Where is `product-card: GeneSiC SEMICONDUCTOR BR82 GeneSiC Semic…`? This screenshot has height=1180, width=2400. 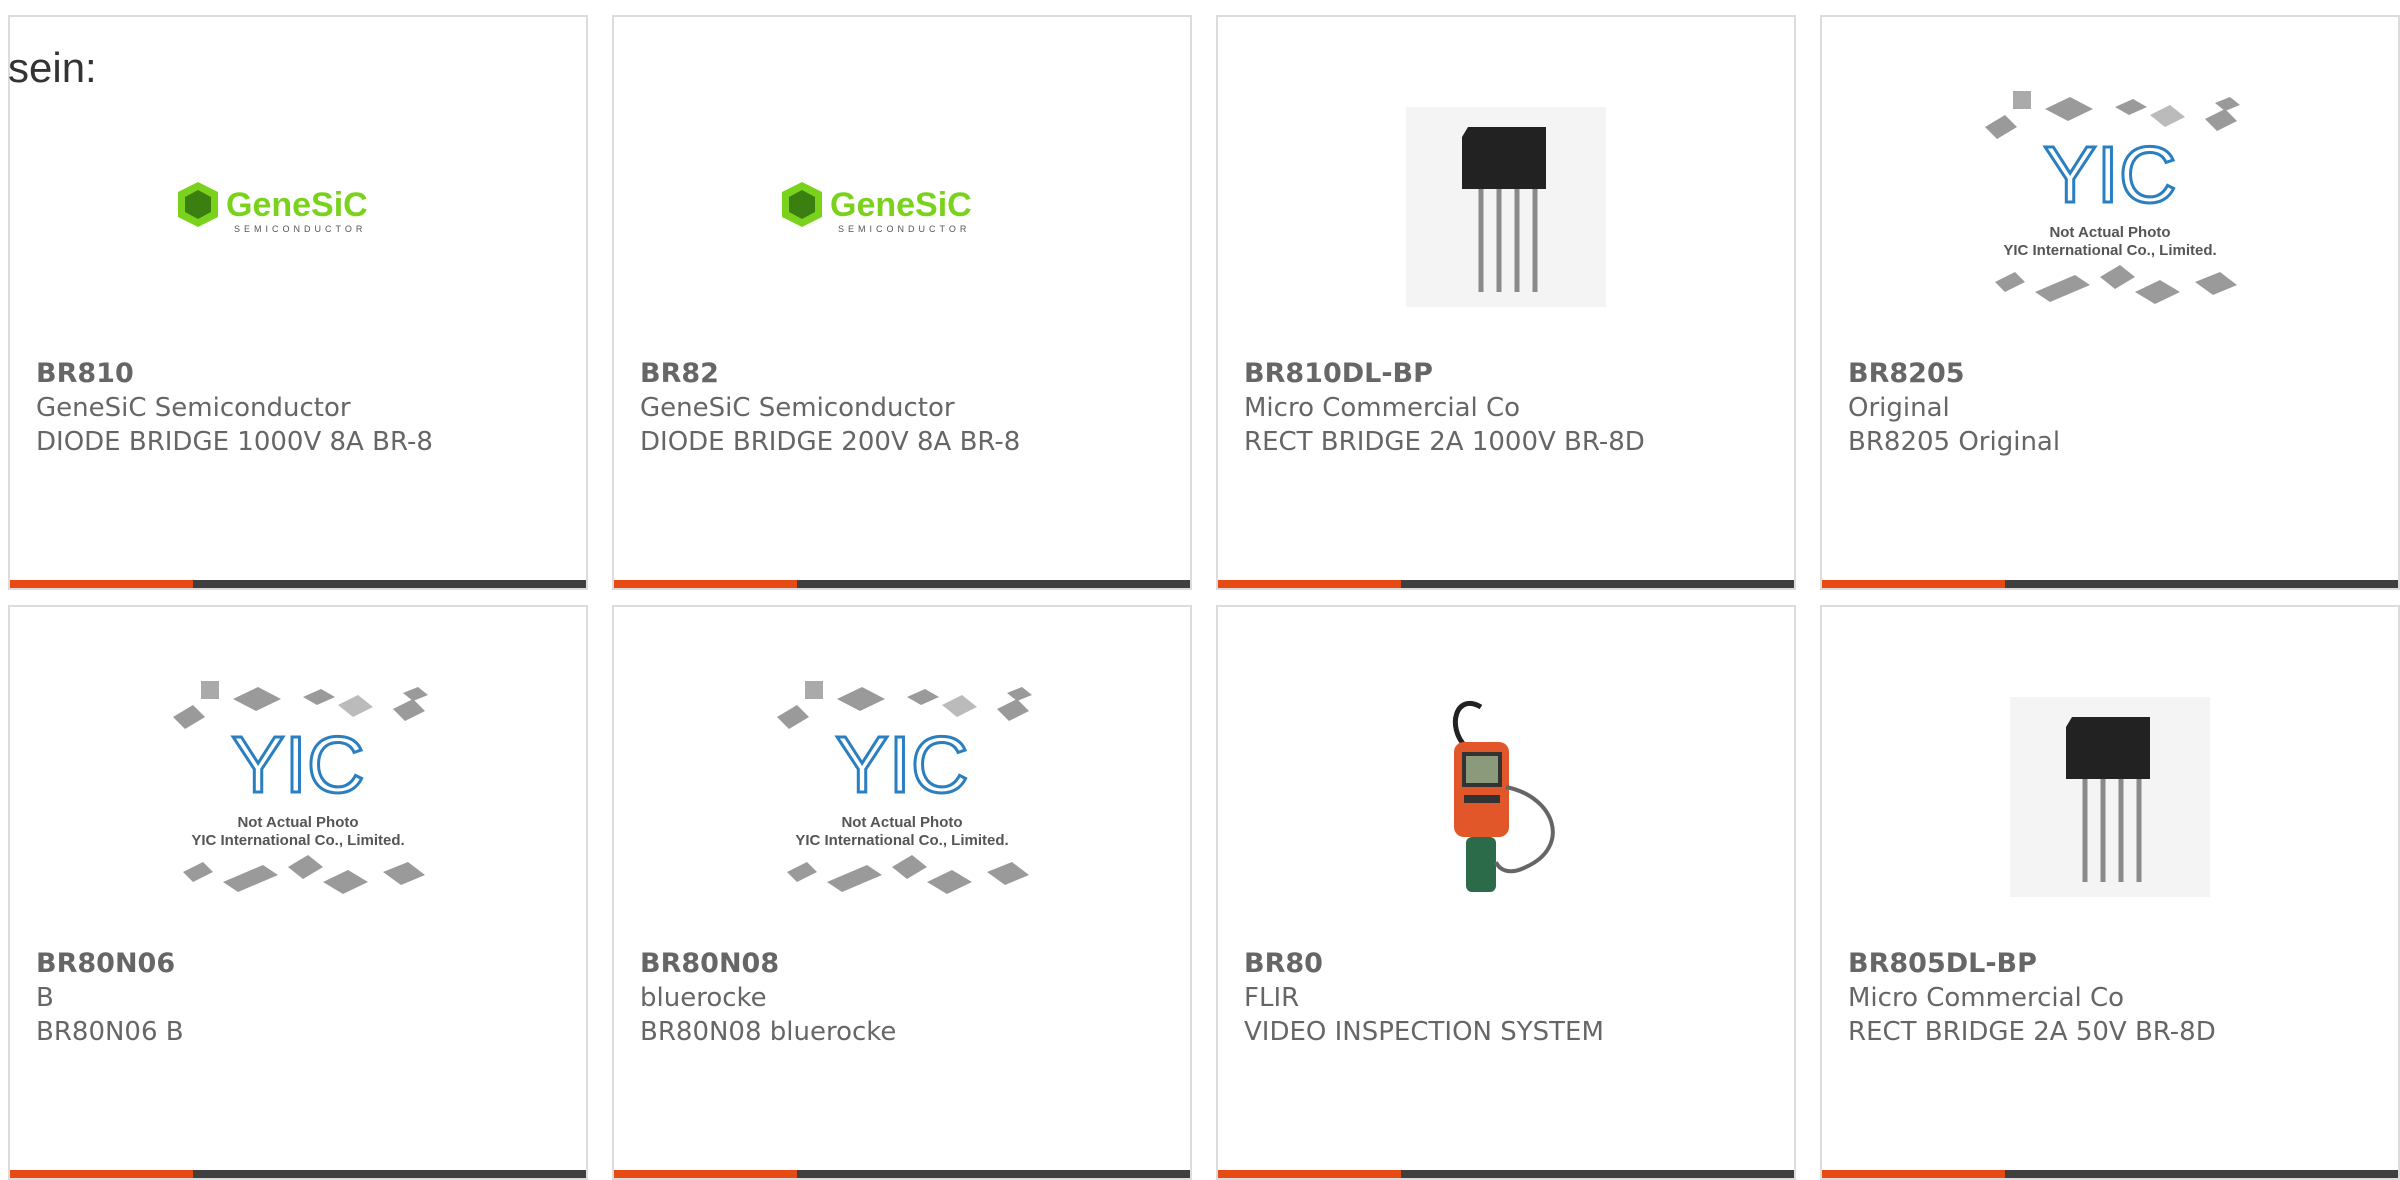 product-card: GeneSiC SEMICONDUCTOR BR82 GeneSiC Semic… is located at coordinates (902, 302).